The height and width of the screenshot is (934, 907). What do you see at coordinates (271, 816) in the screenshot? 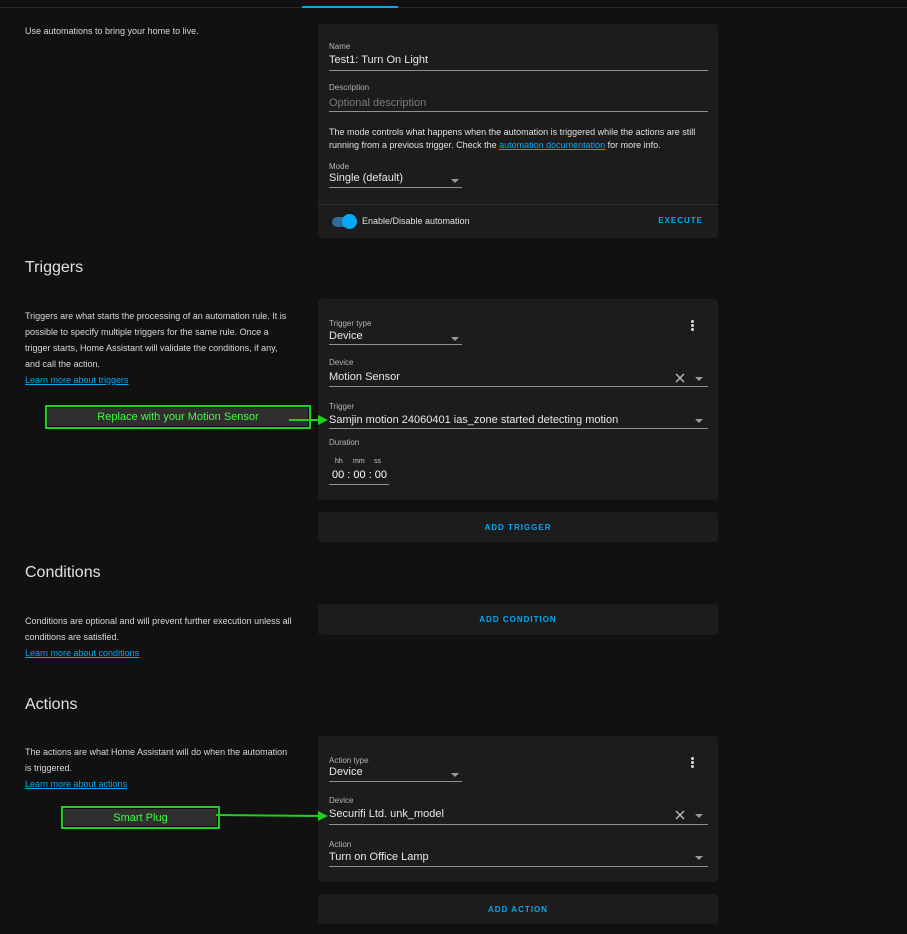
I see `smart-plug-arrow-icon` at bounding box center [271, 816].